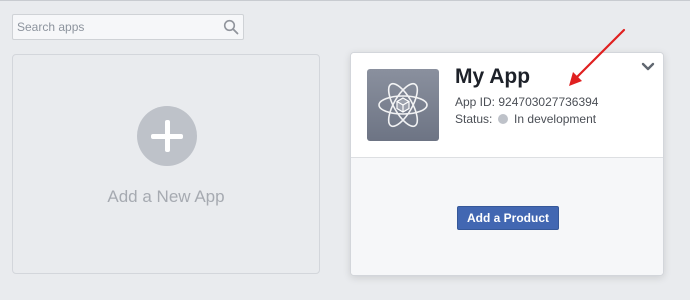 This screenshot has width=690, height=300. I want to click on status-row: Status: In development, so click(525, 119).